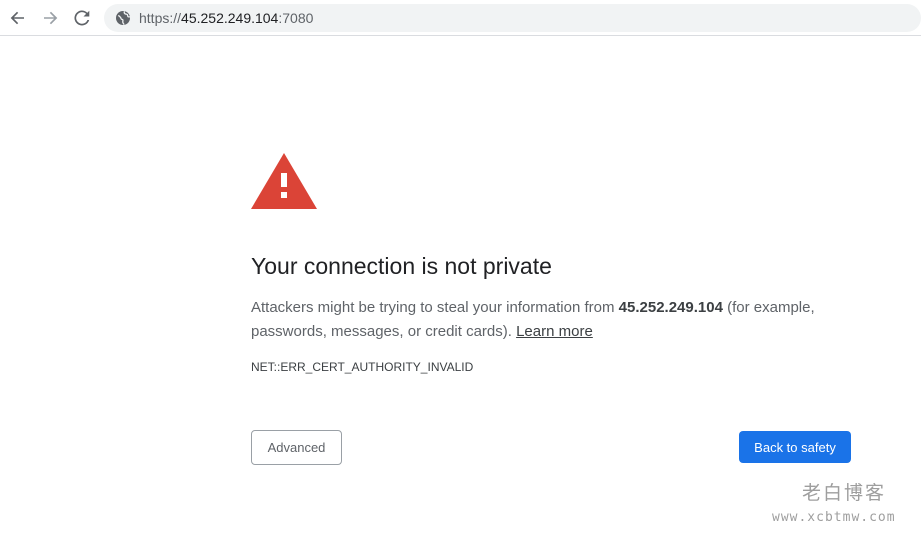 The image size is (921, 540). Describe the element at coordinates (795, 447) in the screenshot. I see `back-to-safety-button: Back to safety` at that location.